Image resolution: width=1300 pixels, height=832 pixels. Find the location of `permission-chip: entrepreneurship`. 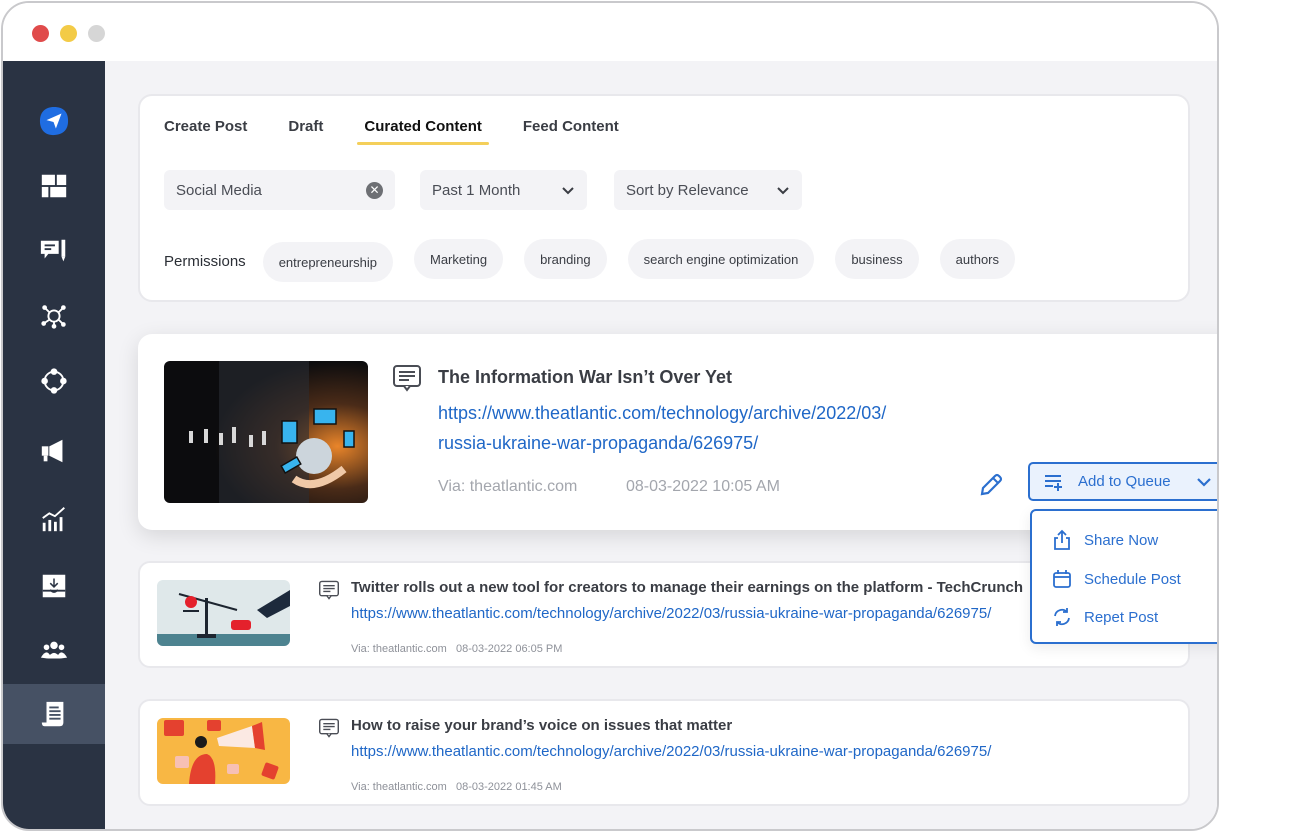

permission-chip: entrepreneurship is located at coordinates (327, 262).